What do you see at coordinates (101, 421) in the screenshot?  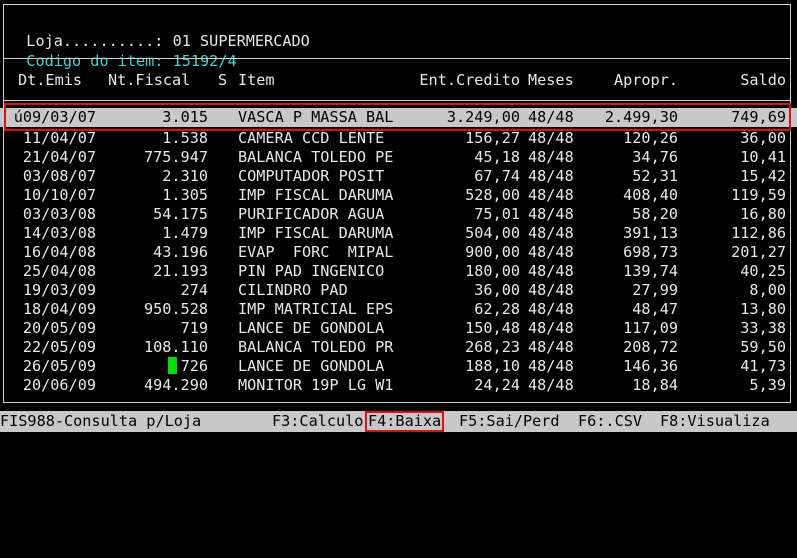 I see `program-title: FIS988-Consulta p/Loja` at bounding box center [101, 421].